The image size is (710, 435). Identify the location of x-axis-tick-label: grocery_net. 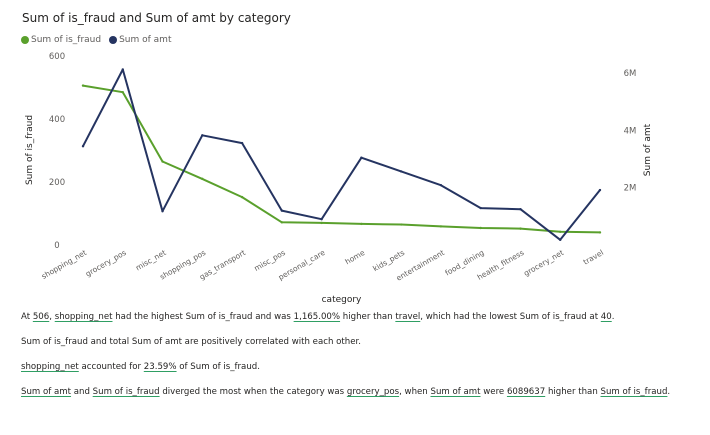
(543, 263).